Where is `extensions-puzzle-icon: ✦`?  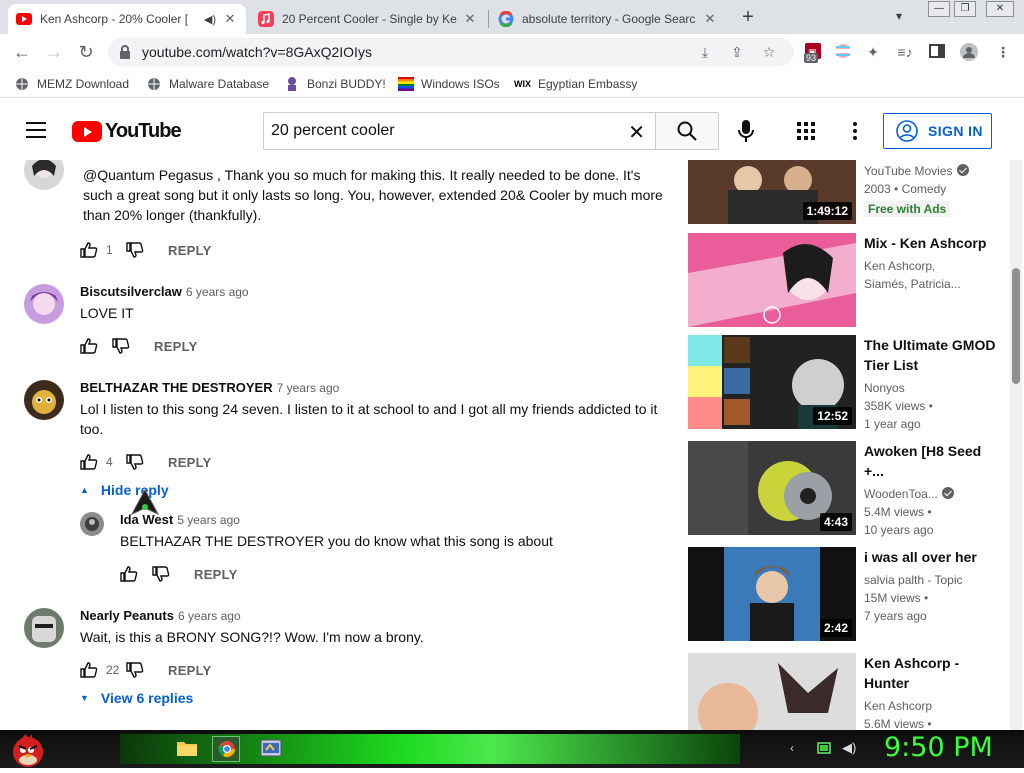 extensions-puzzle-icon: ✦ is located at coordinates (873, 52).